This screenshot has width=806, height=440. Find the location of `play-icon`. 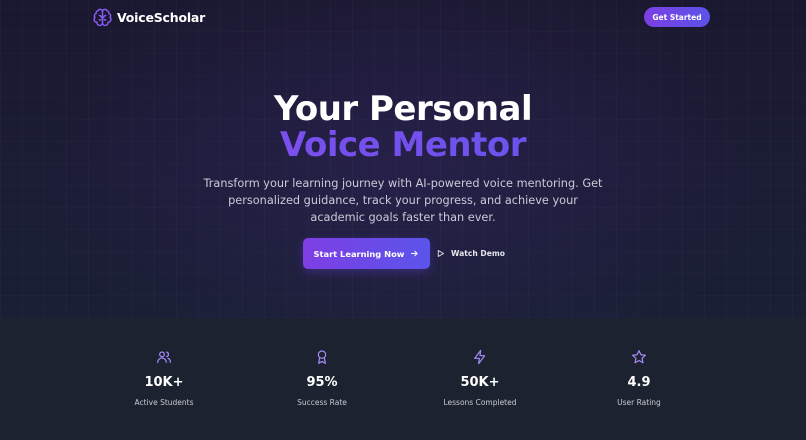

play-icon is located at coordinates (440, 253).